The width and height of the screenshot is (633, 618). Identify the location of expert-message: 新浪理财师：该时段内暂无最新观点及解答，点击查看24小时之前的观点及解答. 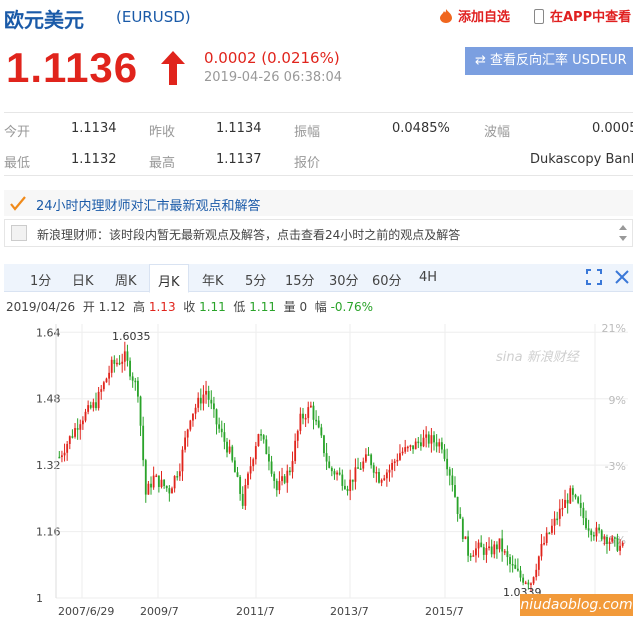
(318, 233).